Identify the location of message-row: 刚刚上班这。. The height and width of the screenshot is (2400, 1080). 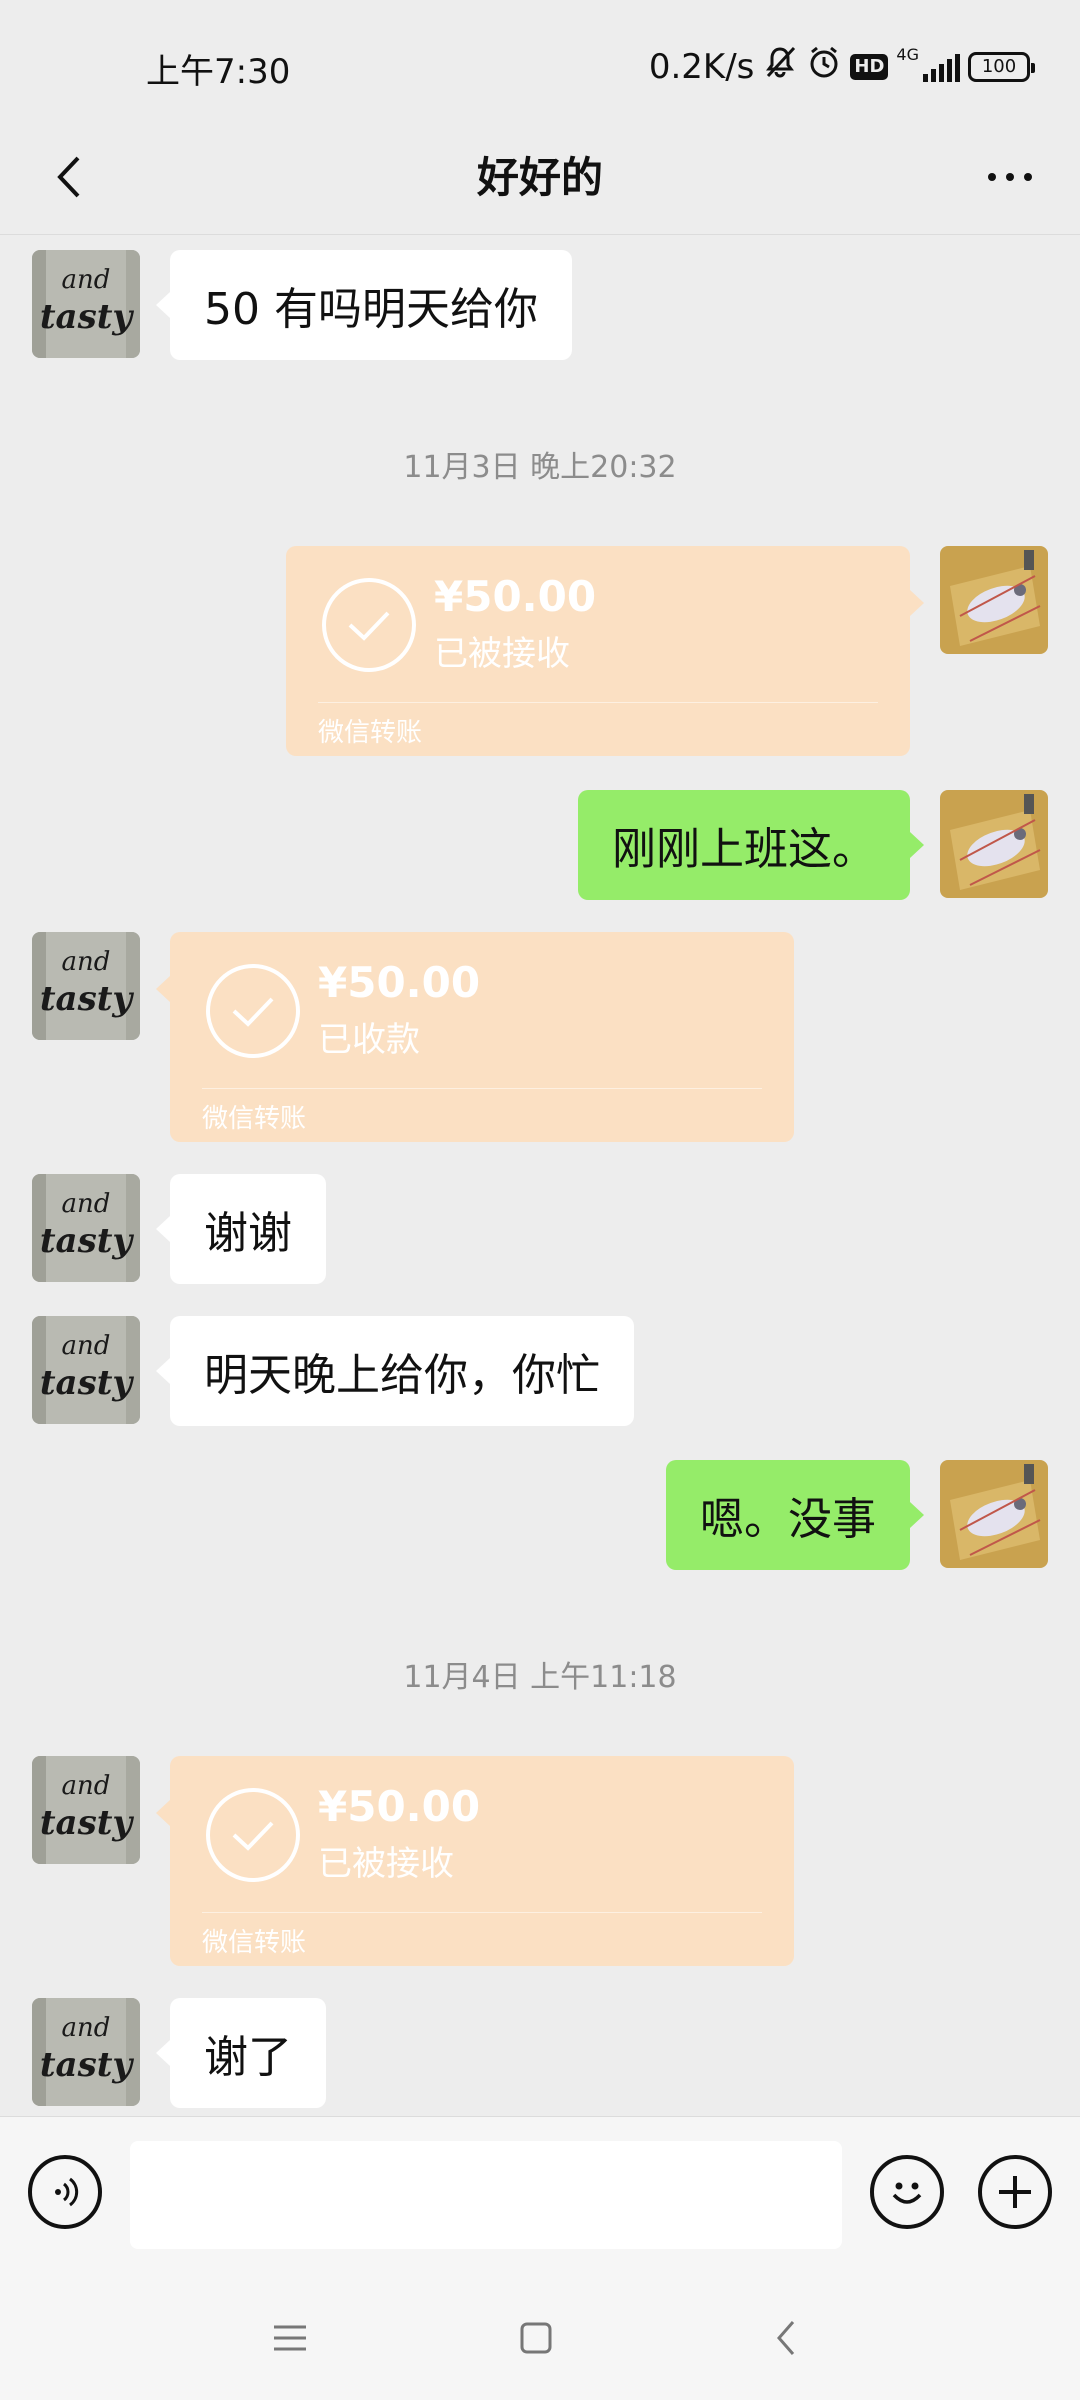
(540, 845).